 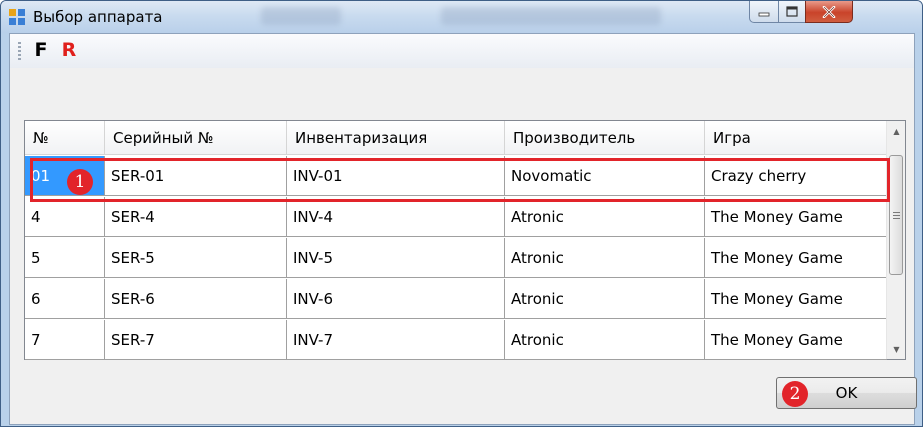 What do you see at coordinates (196, 137) in the screenshot?
I see `column-header-serial: Серийный №` at bounding box center [196, 137].